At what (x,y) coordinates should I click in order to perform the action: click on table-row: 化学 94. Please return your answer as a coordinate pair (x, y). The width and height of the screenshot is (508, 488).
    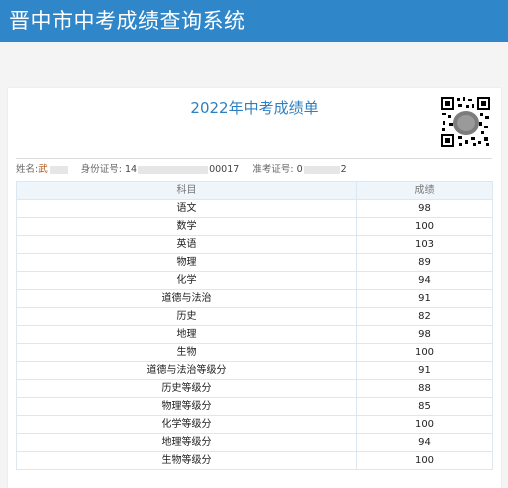
    Looking at the image, I should click on (254, 280).